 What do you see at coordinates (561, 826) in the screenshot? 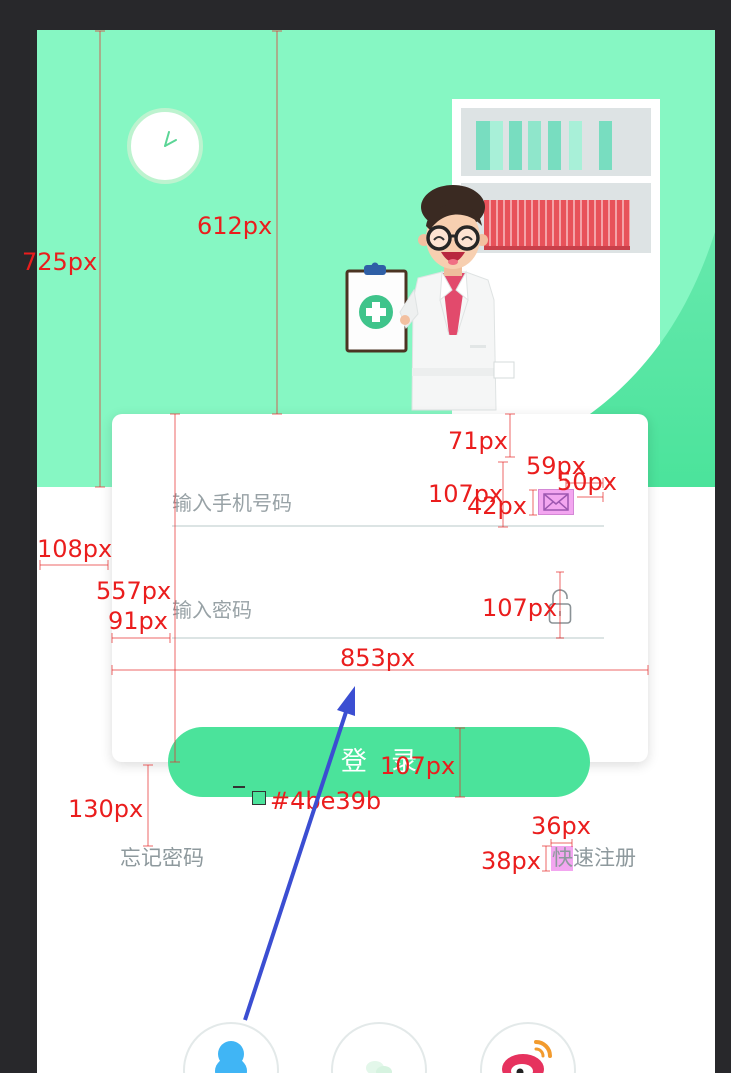
I see `spec-label: 36px` at bounding box center [561, 826].